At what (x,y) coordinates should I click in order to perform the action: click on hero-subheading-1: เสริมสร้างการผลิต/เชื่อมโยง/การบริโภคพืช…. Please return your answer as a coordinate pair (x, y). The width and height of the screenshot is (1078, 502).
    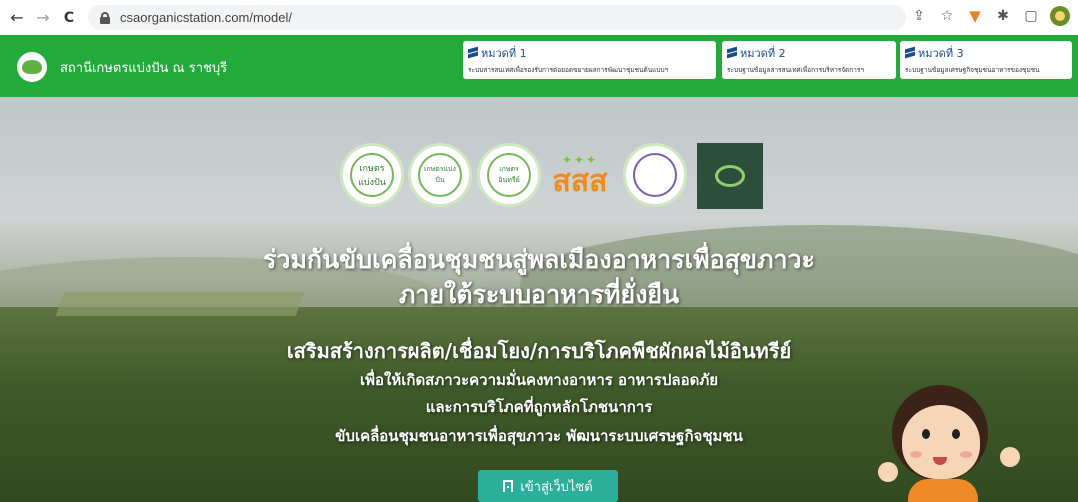
    Looking at the image, I should click on (539, 351).